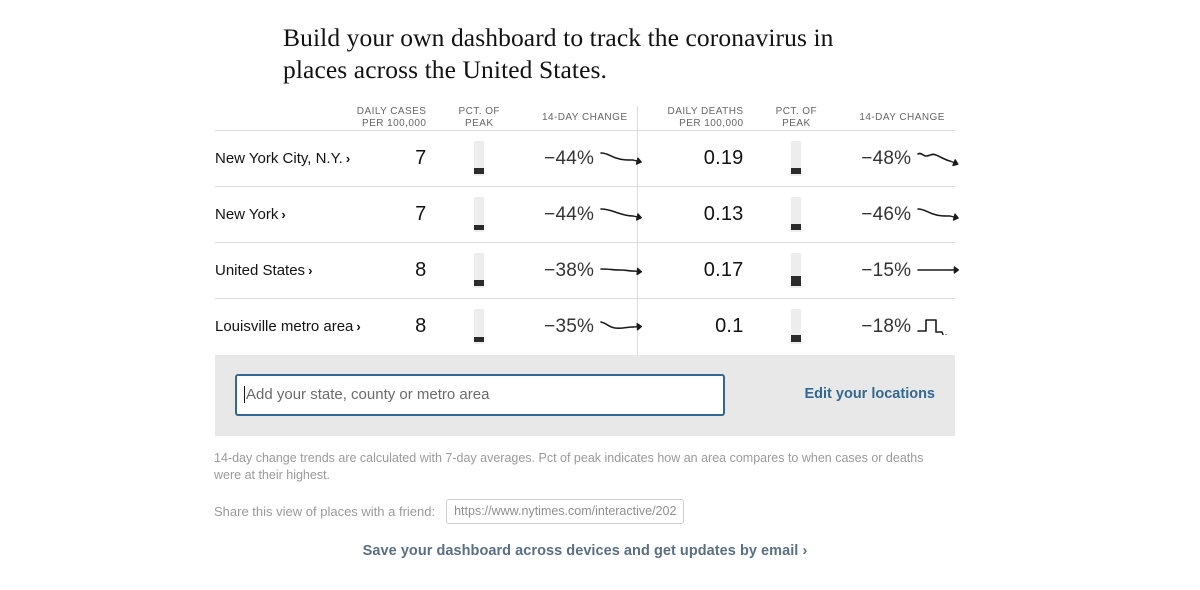 The width and height of the screenshot is (1200, 590). Describe the element at coordinates (479, 123) in the screenshot. I see `header-cases-pct-line2: PEAK` at that location.